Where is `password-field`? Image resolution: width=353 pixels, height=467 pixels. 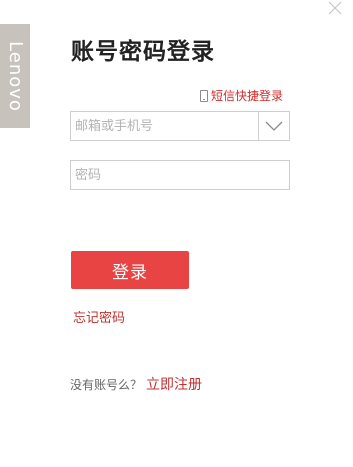 password-field is located at coordinates (180, 175).